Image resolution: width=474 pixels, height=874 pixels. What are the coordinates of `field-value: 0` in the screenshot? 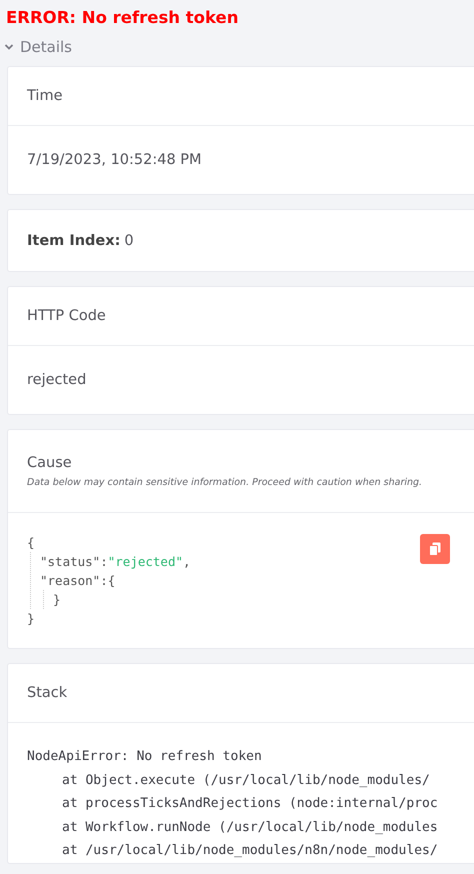 It's located at (129, 240).